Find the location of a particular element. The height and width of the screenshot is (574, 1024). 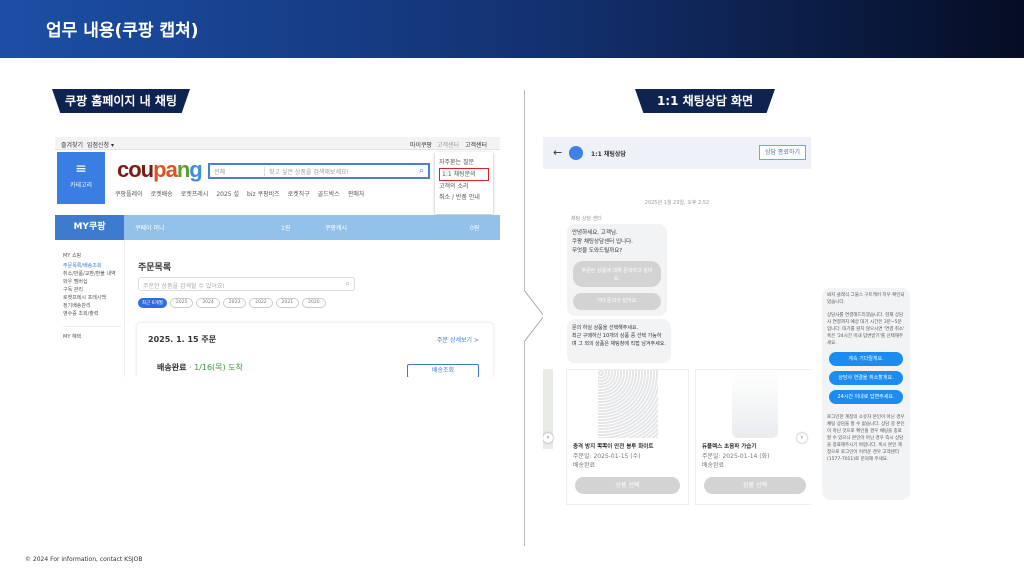

cs-dropdown: 자주묻는 질문 1:1 채팅문의 고객의 소리 취소 / 반품 안내 is located at coordinates (464, 183).